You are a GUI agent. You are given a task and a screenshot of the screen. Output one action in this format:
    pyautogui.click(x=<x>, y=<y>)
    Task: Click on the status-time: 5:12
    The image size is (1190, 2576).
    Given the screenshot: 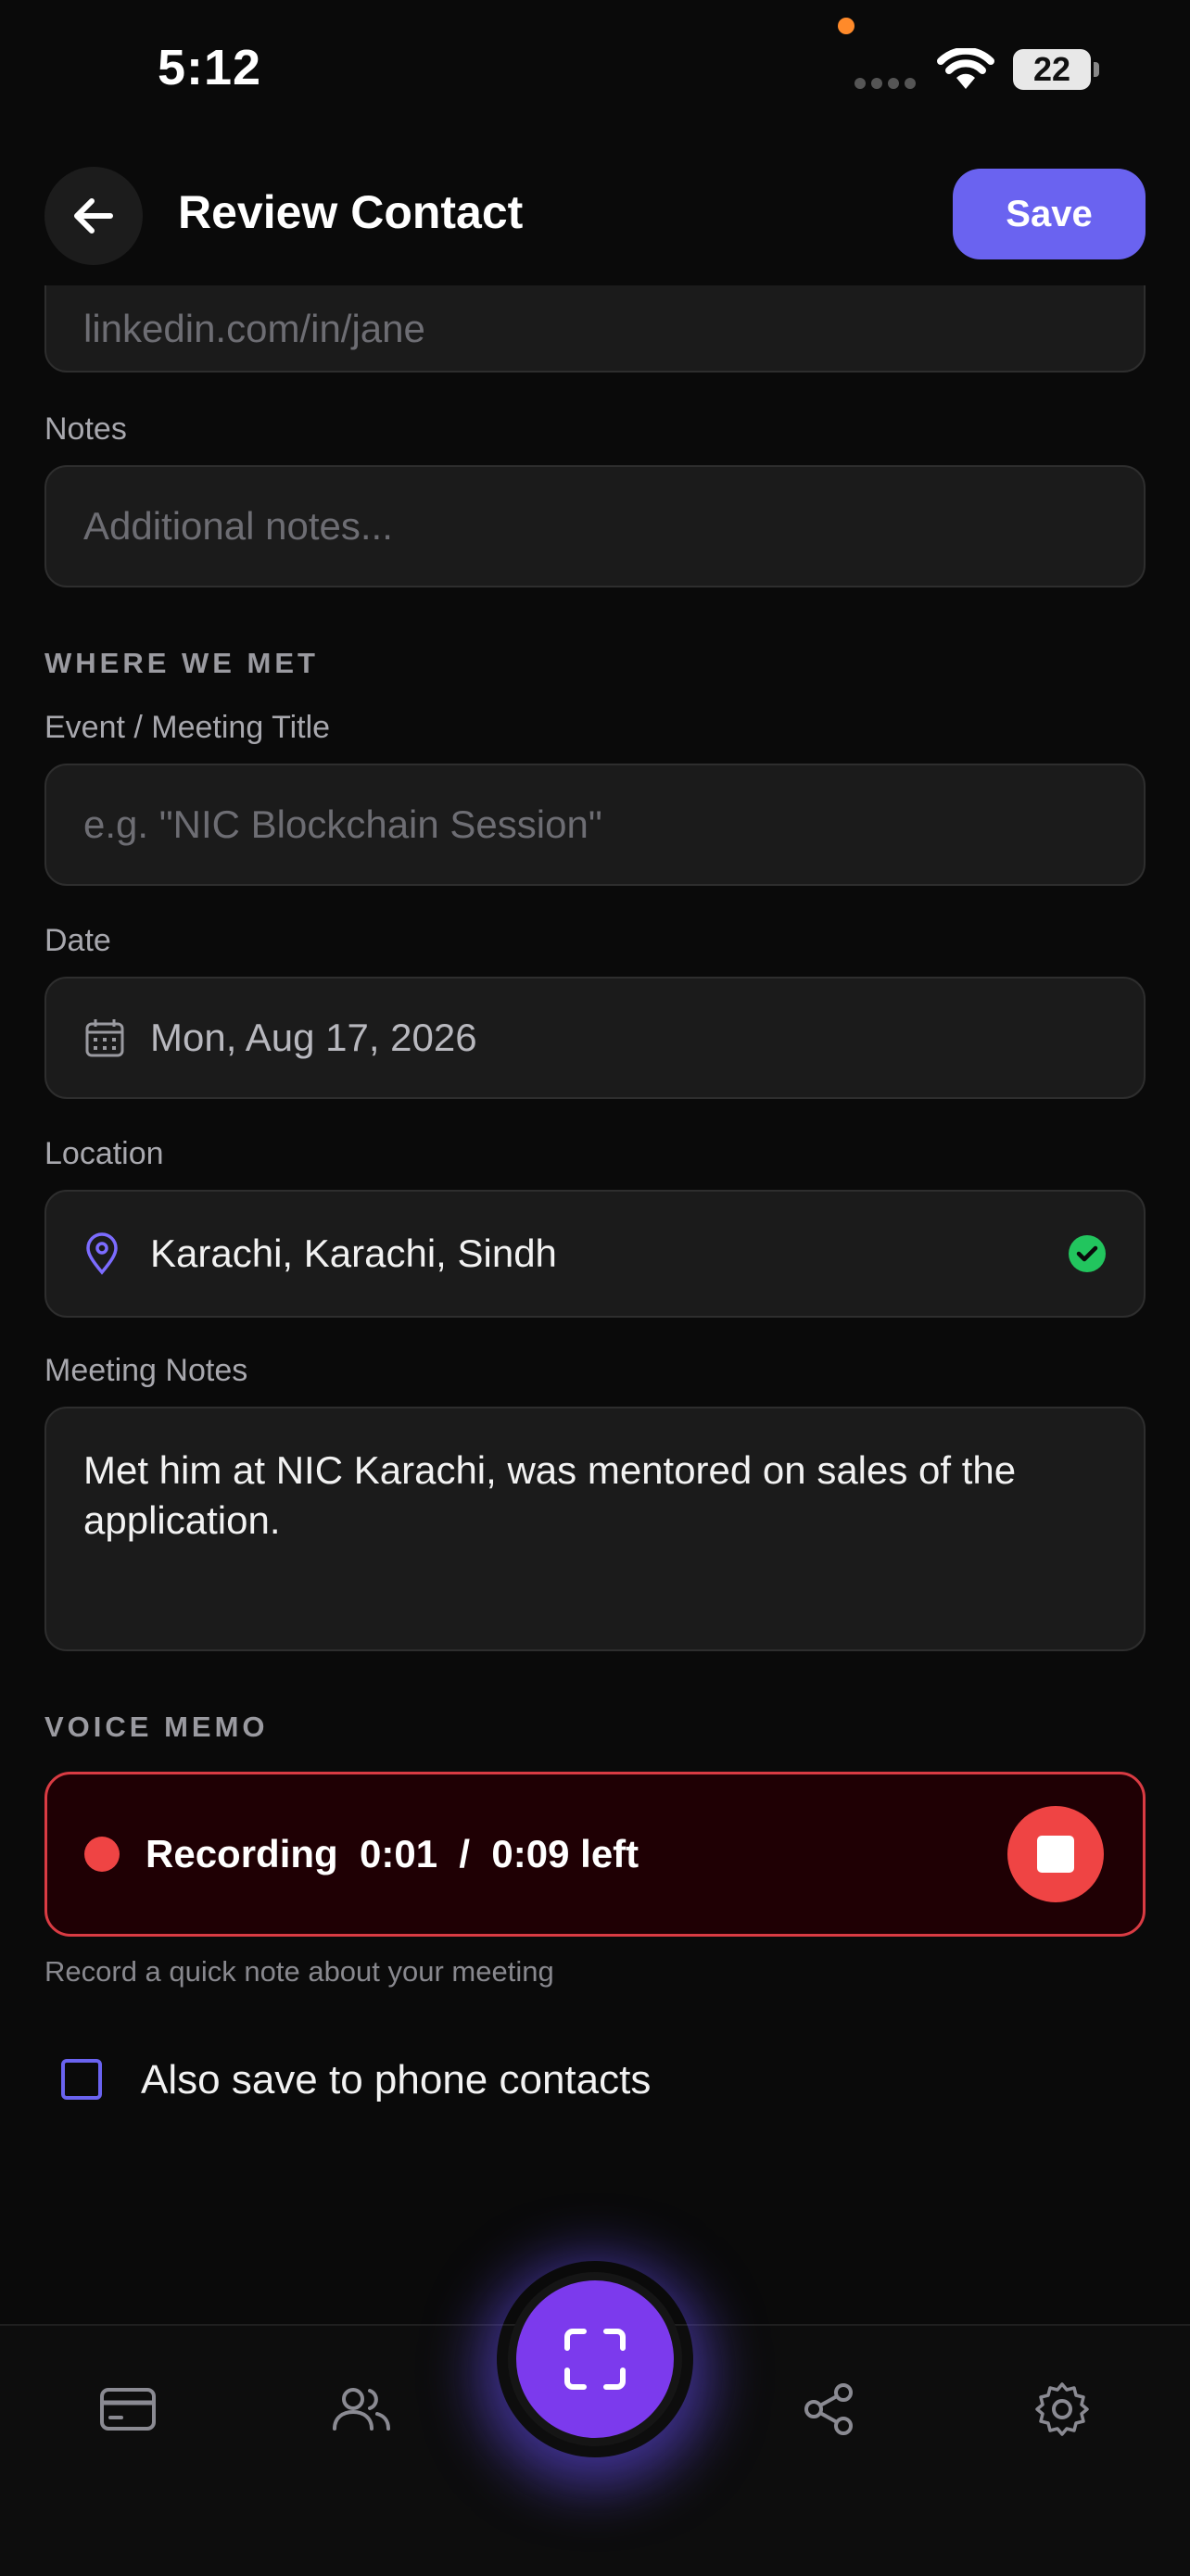 What is the action you would take?
    pyautogui.click(x=210, y=68)
    